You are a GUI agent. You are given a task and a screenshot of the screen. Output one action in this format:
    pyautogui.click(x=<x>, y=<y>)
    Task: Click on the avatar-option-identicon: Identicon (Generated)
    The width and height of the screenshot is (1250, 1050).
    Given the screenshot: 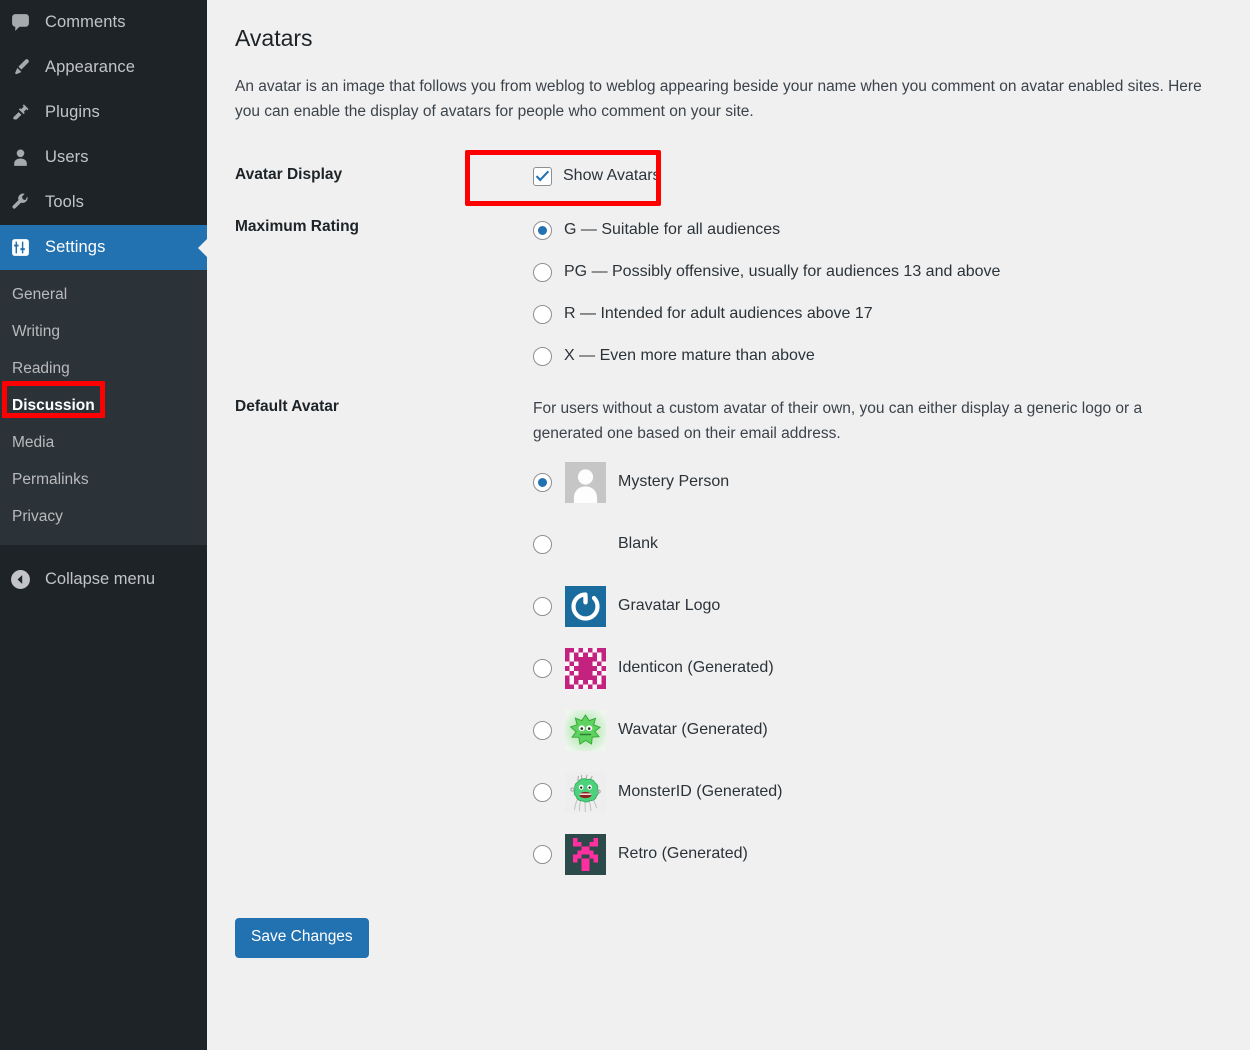 What is the action you would take?
    pyautogui.click(x=871, y=668)
    